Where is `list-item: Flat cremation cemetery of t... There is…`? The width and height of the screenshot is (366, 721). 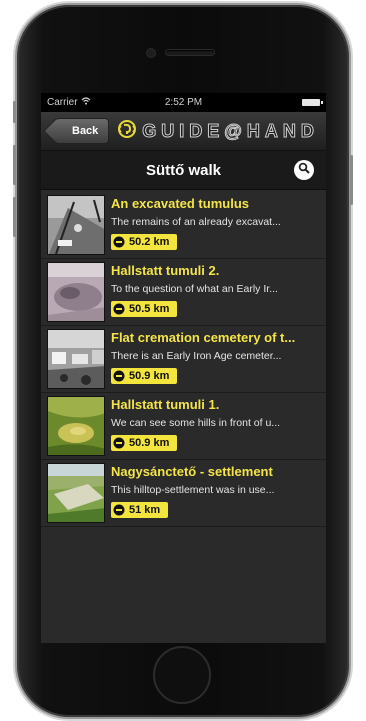 list-item: Flat cremation cemetery of t... There is… is located at coordinates (183, 359).